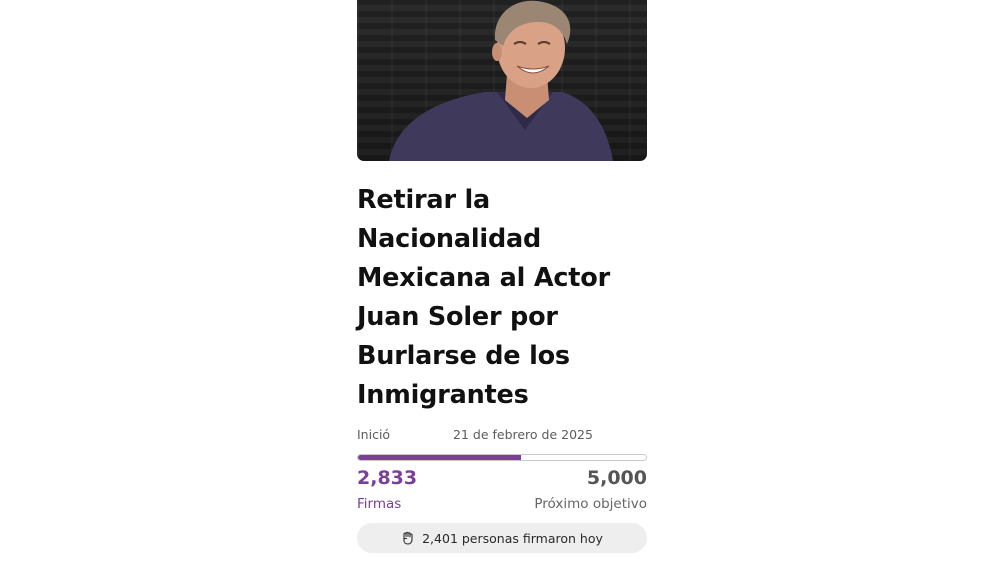 The image size is (1004, 565). Describe the element at coordinates (512, 538) in the screenshot. I see `signed-today-text: 2,401 personas firmaron hoy` at that location.